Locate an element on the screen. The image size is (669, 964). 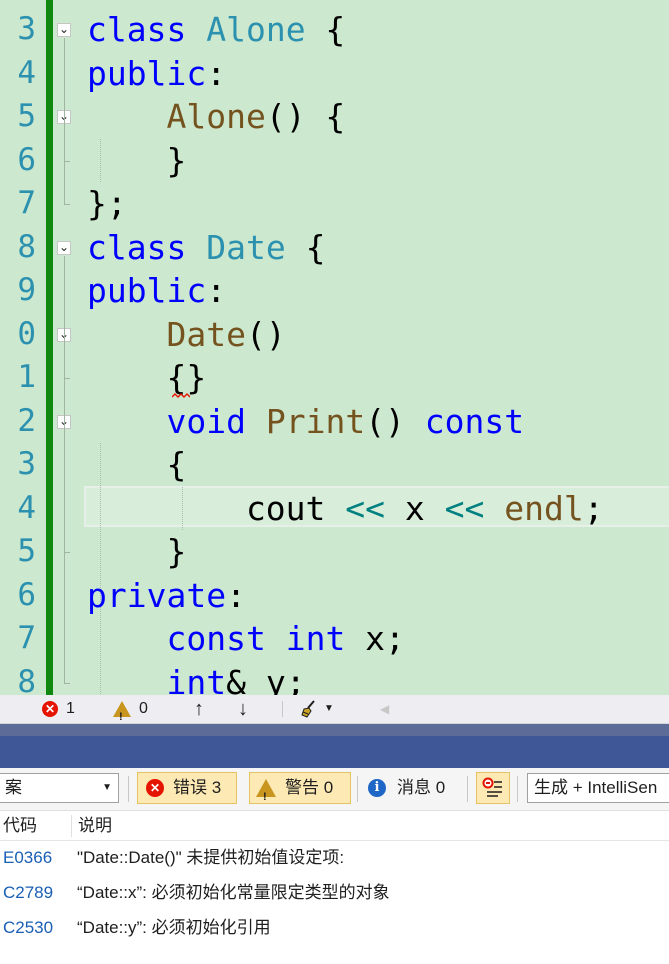
code-token: Date is located at coordinates (246, 247).